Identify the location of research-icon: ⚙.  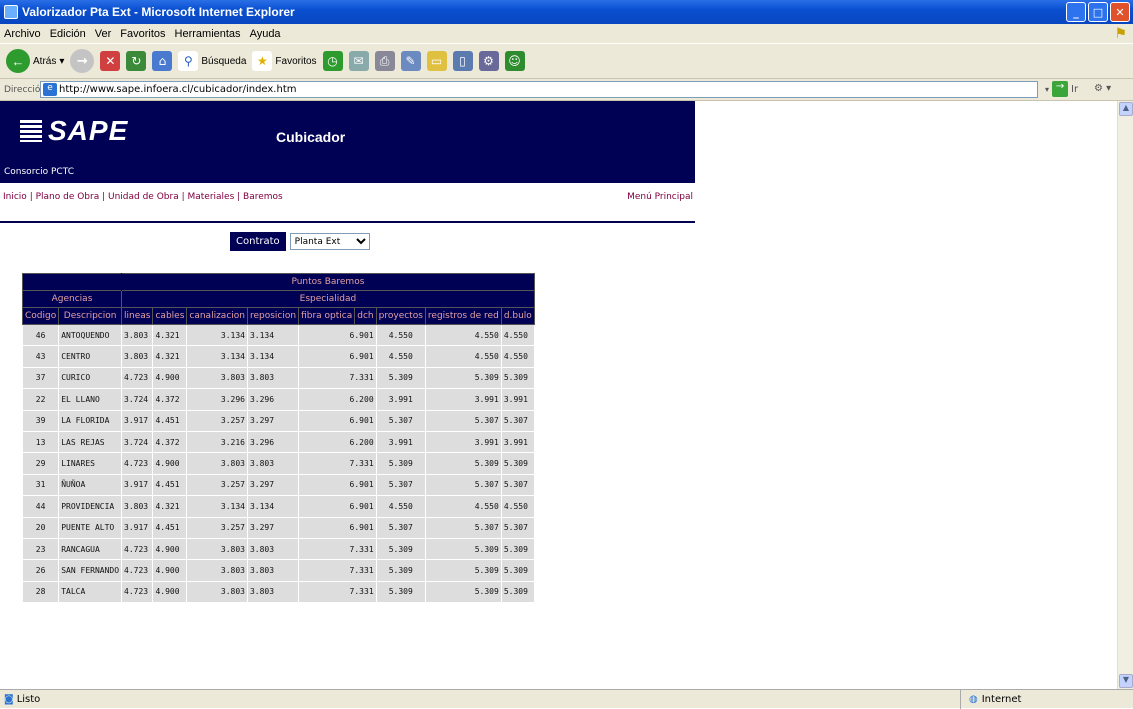
(488, 61).